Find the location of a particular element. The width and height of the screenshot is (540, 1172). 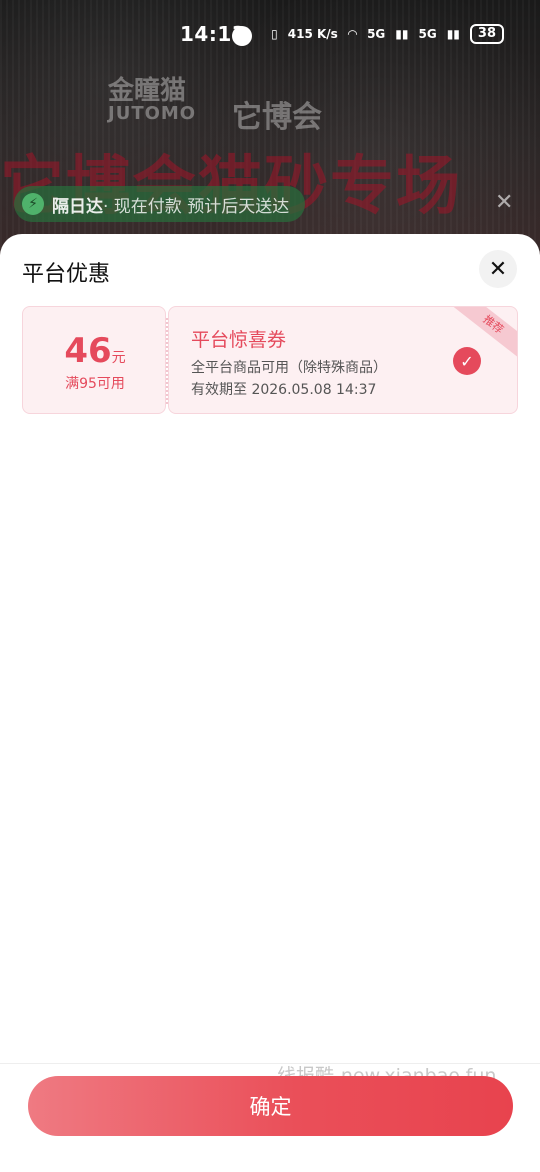

audio-indicator-icon is located at coordinates (242, 36).